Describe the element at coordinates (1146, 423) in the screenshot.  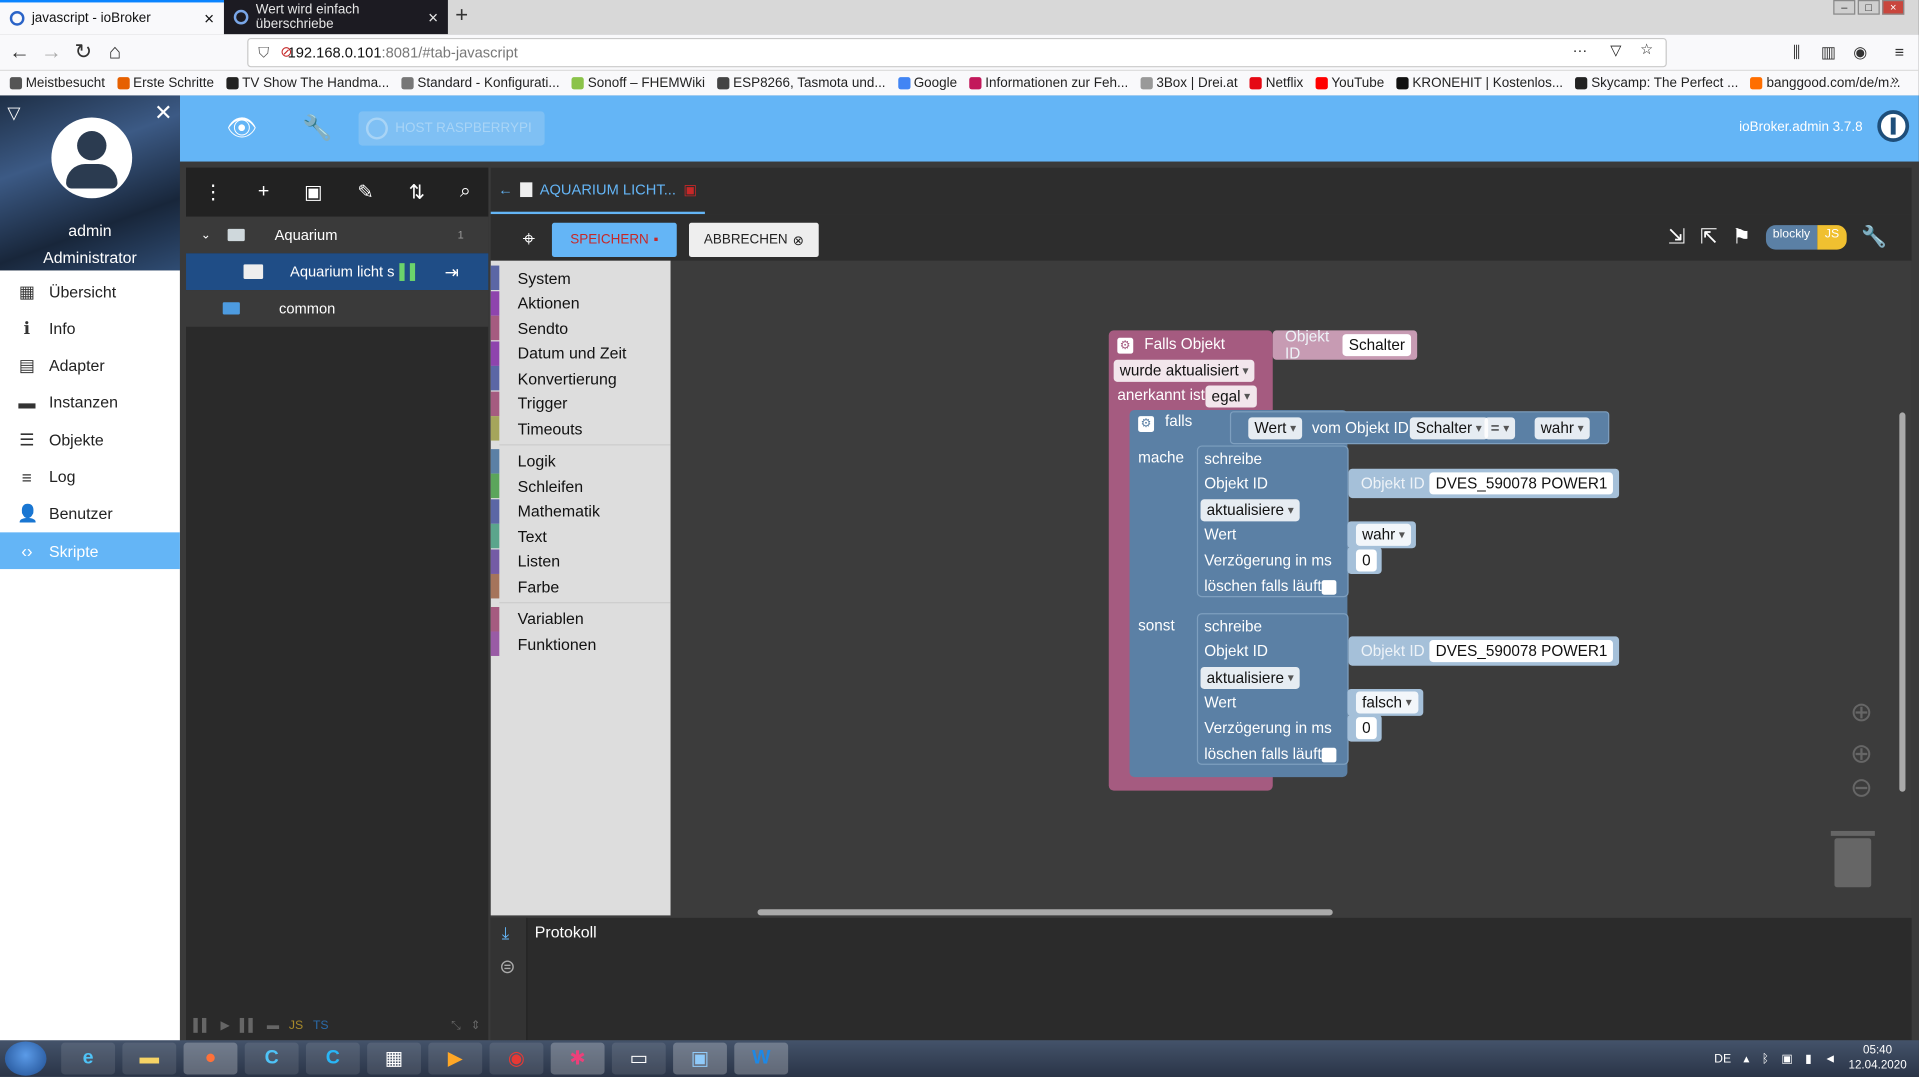
I see `if-gear-icon: ⚙` at that location.